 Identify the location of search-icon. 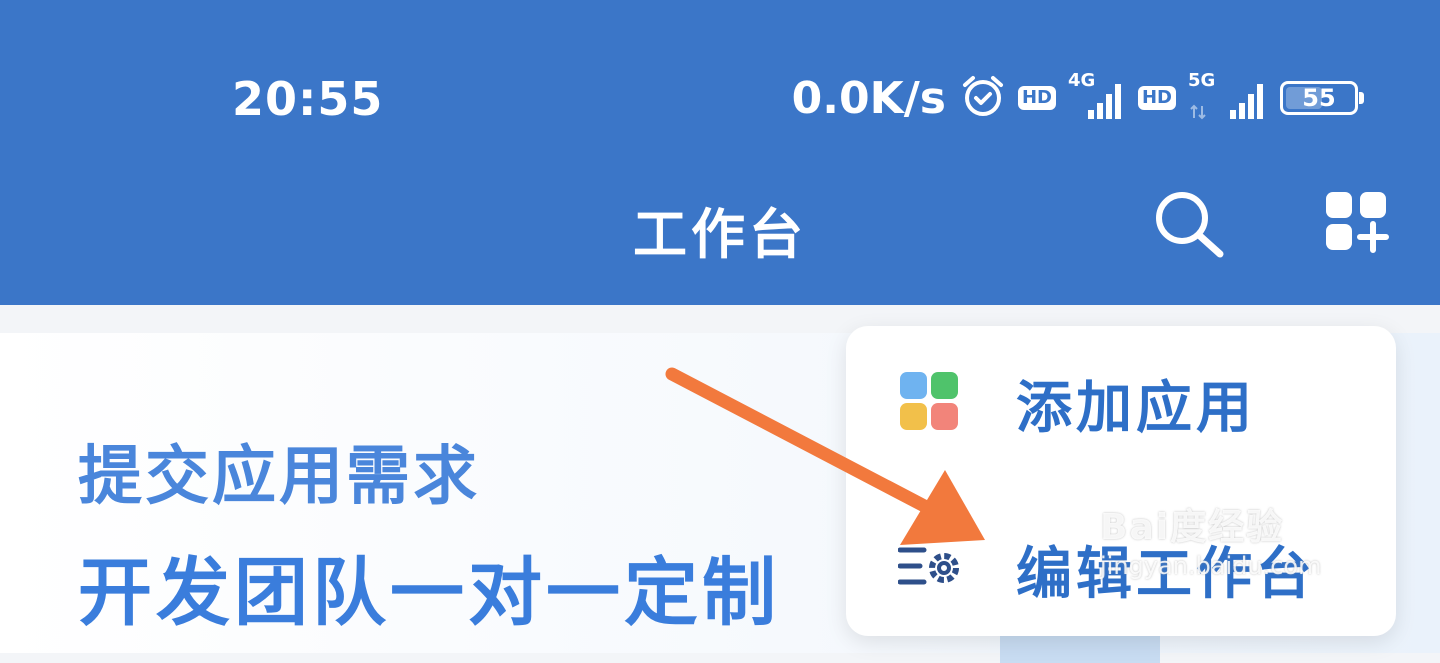
(1190, 225).